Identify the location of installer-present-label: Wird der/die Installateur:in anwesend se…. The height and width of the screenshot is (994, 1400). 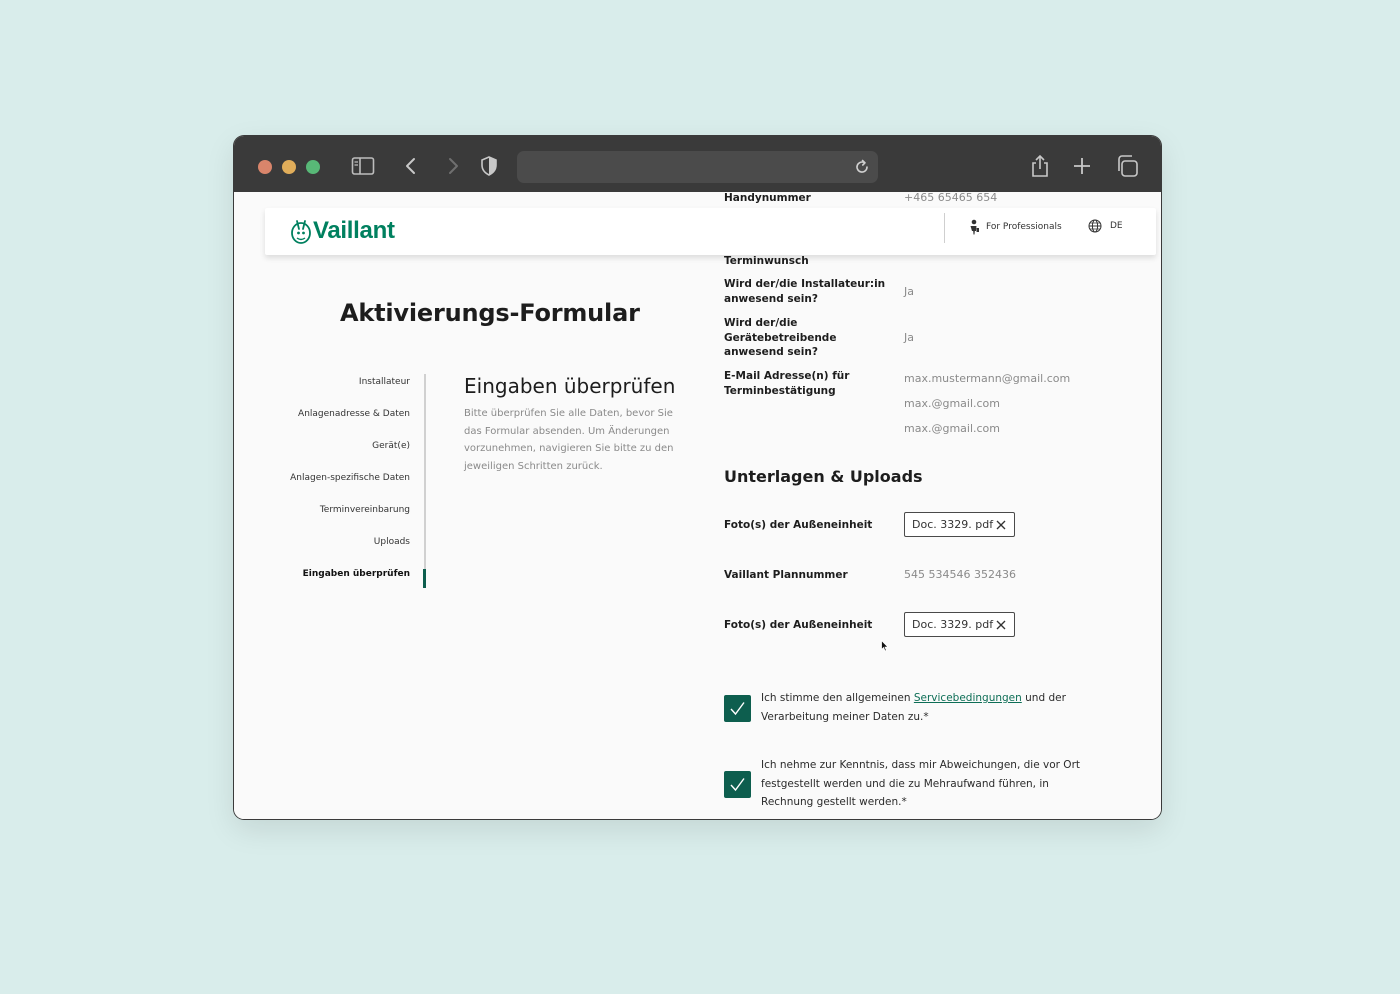
(805, 291).